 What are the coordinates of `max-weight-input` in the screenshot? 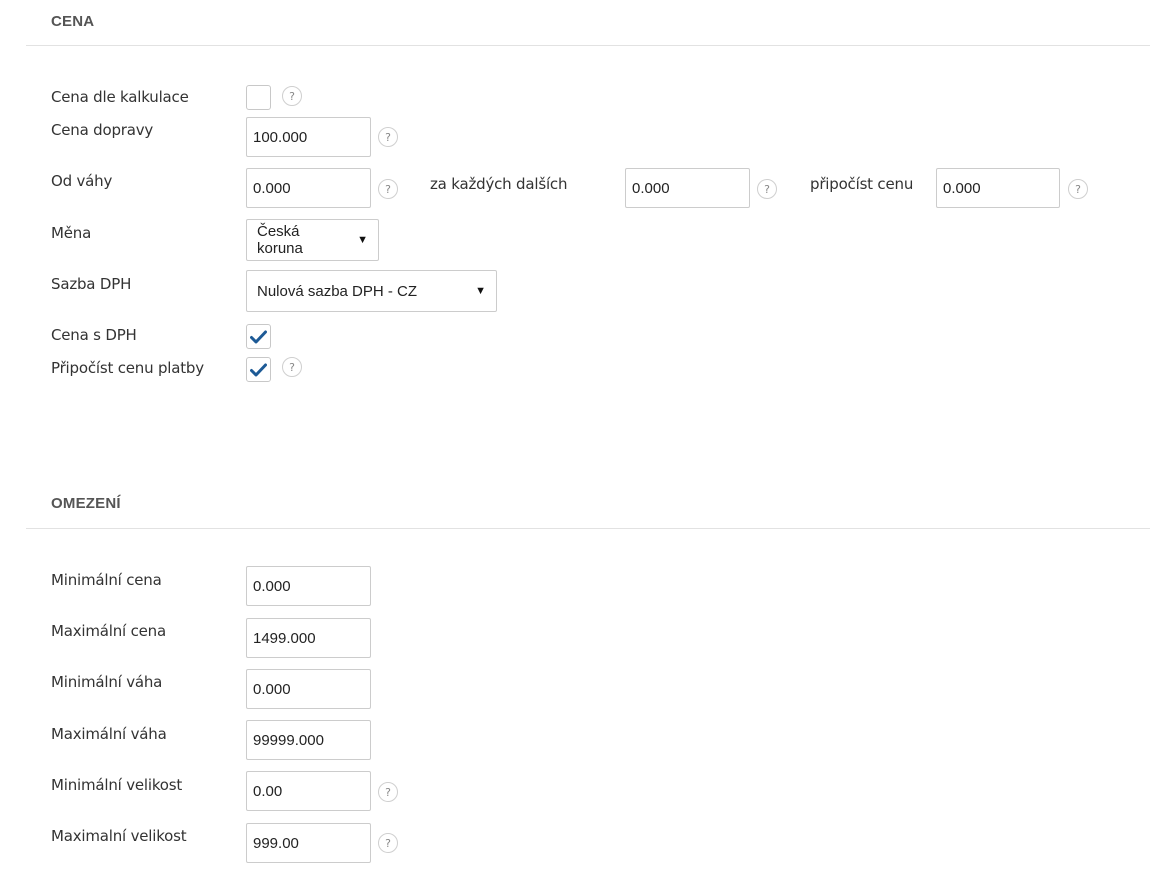 It's located at (308, 740).